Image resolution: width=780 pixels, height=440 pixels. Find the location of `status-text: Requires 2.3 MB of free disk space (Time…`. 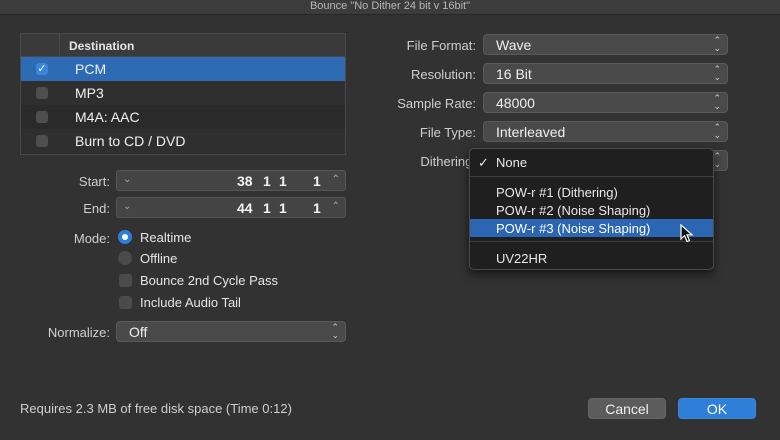

status-text: Requires 2.3 MB of free disk space (Time… is located at coordinates (156, 408).